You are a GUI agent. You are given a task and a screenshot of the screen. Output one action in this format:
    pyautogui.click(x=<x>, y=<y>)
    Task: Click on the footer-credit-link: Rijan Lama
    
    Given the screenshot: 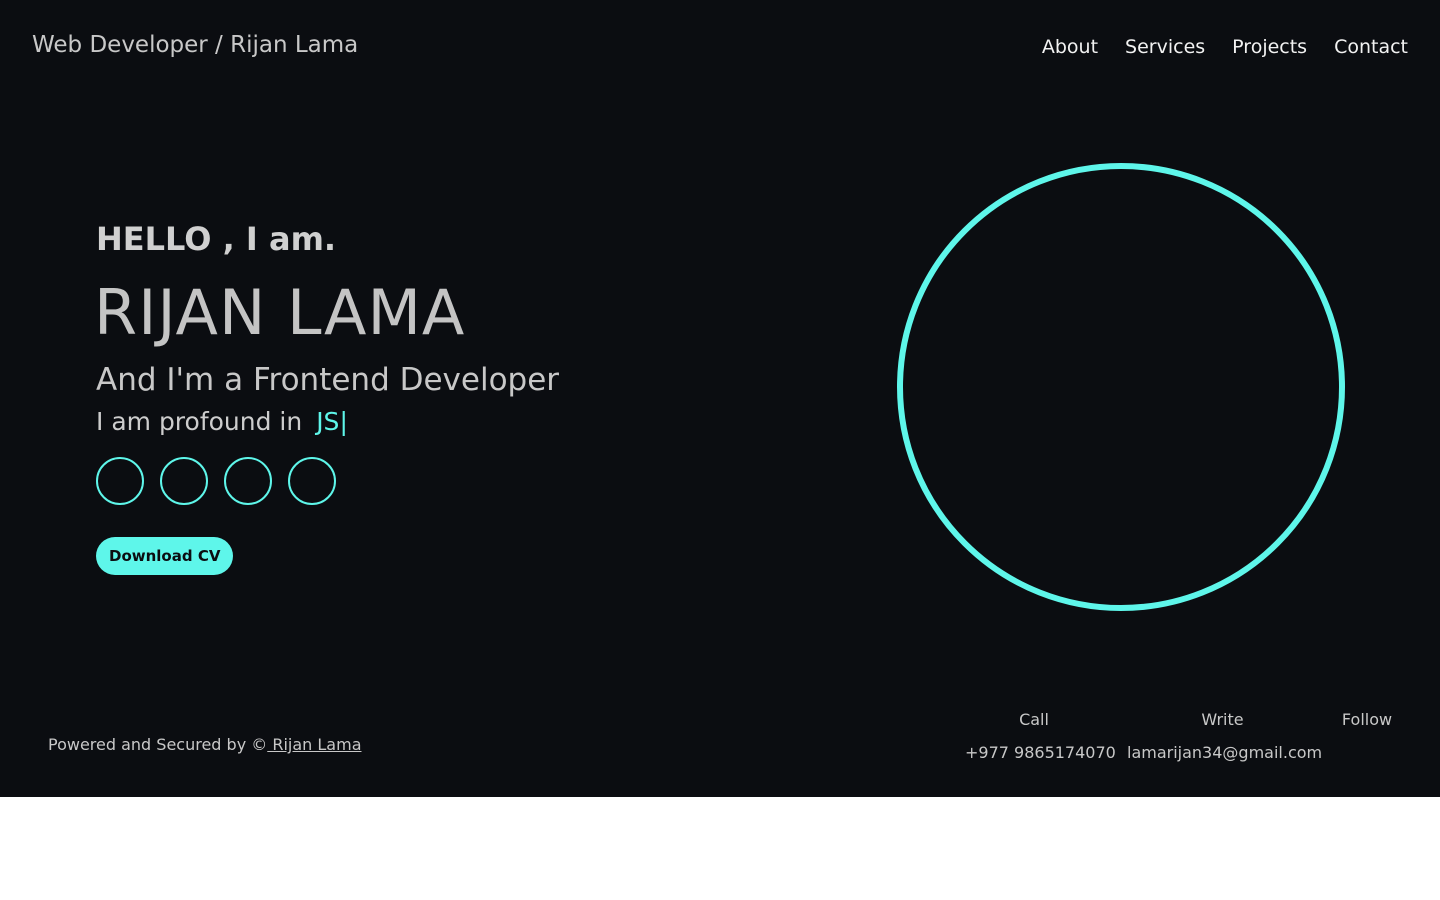 What is the action you would take?
    pyautogui.click(x=314, y=744)
    